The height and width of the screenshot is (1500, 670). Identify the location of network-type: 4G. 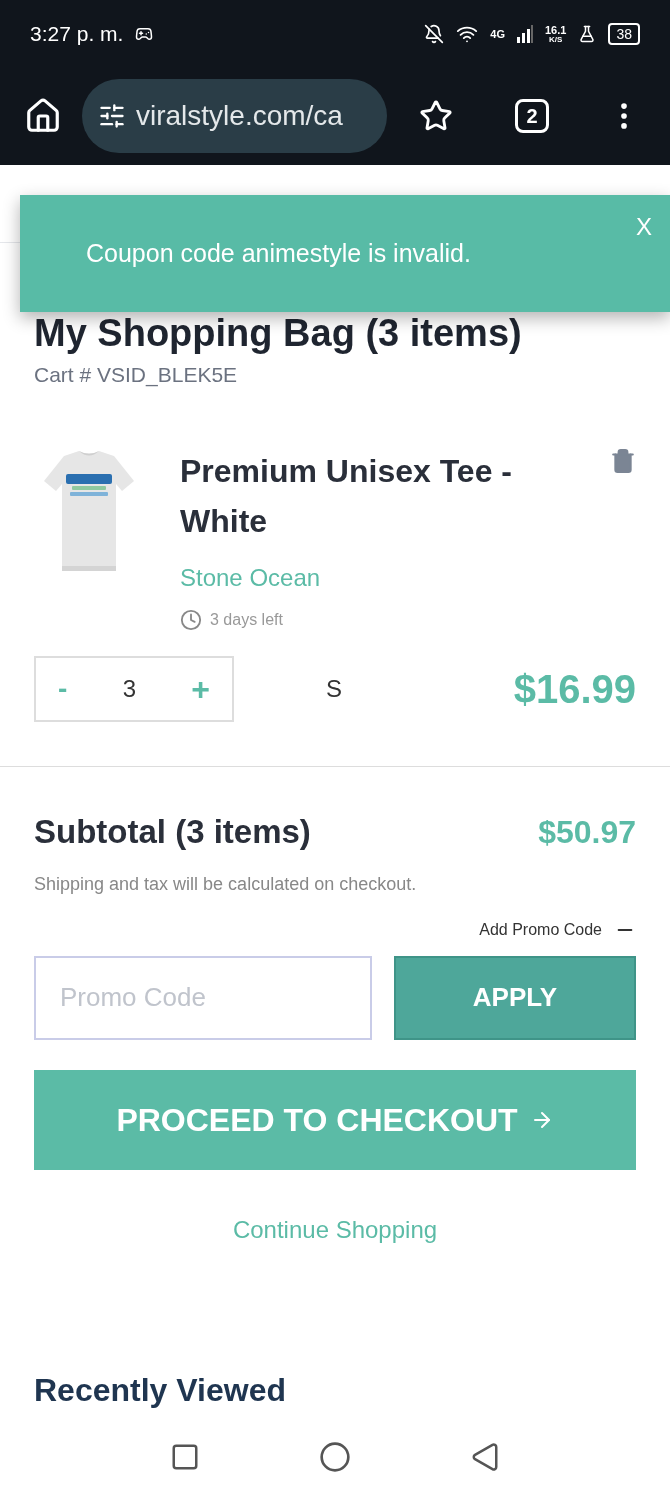
(497, 34).